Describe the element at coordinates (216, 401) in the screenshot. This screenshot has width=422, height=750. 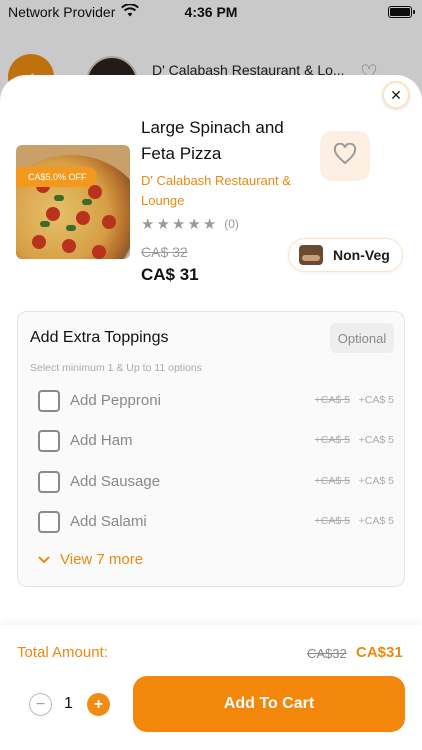
I see `topping-option: Add Pepproni +CA$ 5 +CA$ 5` at that location.